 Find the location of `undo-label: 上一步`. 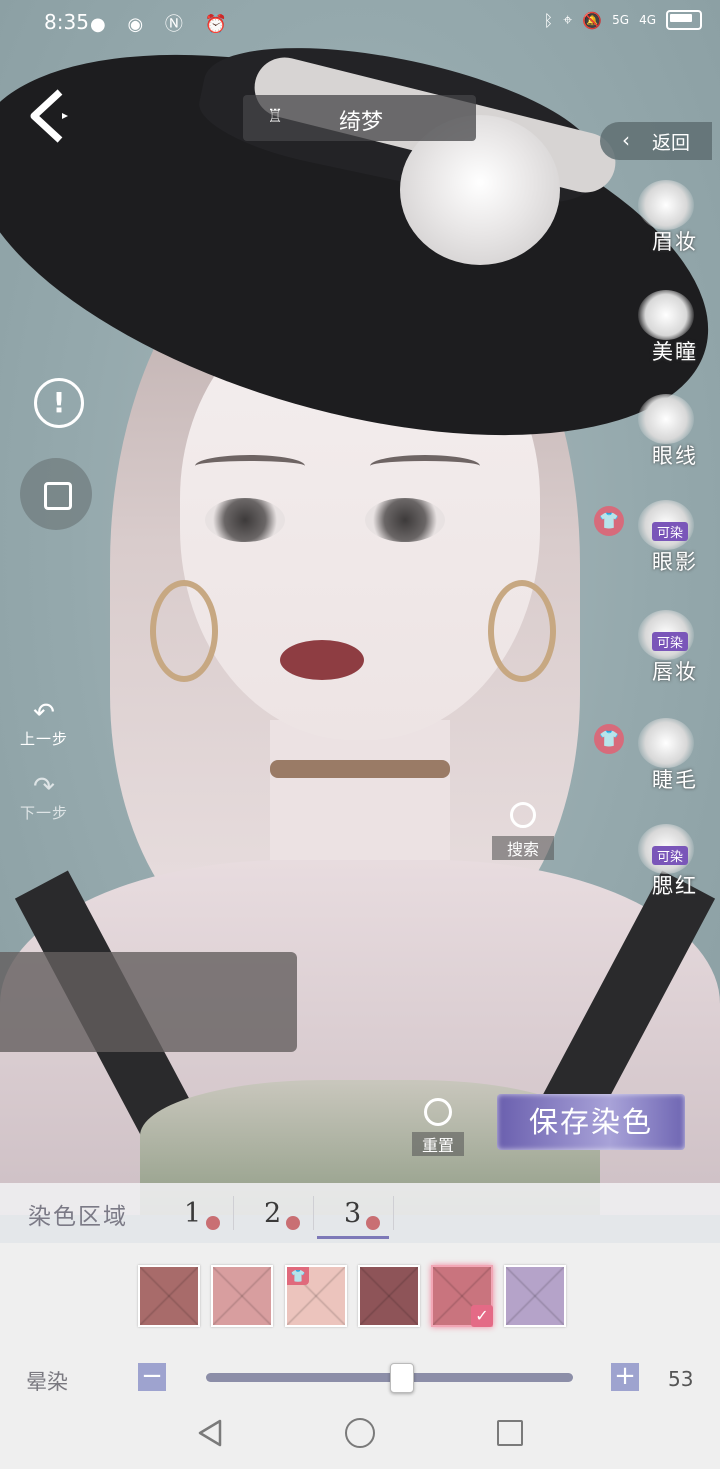

undo-label: 上一步 is located at coordinates (43, 739).